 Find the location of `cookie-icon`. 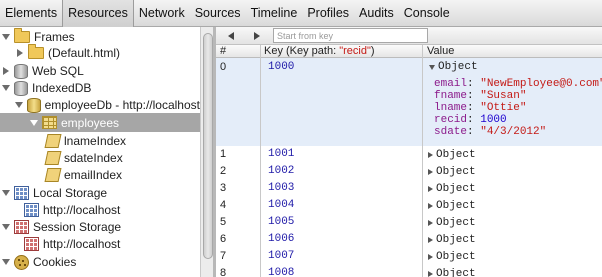

cookie-icon is located at coordinates (21, 262).